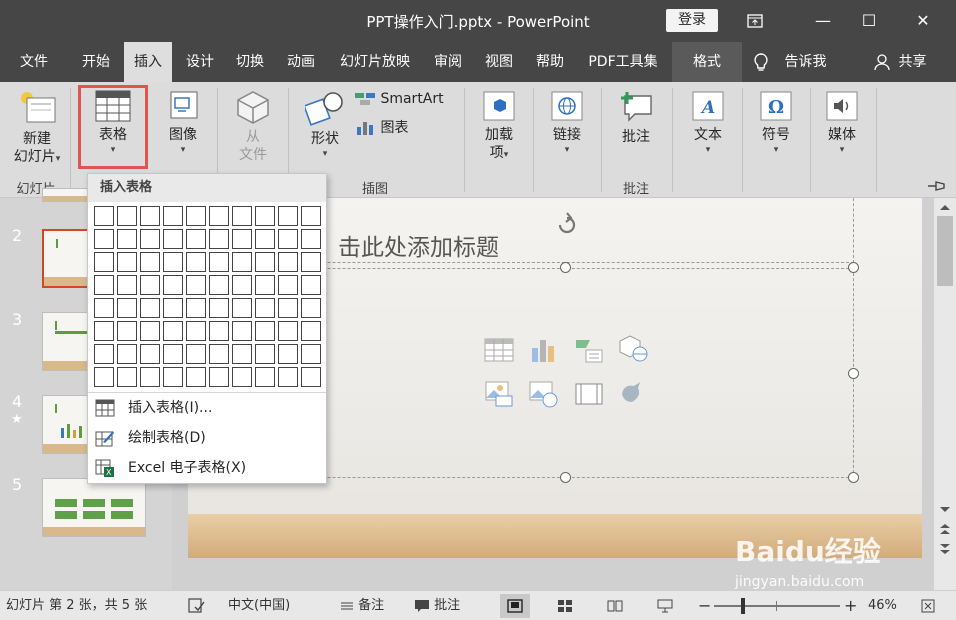 Image resolution: width=956 pixels, height=620 pixels. Describe the element at coordinates (567, 225) in the screenshot. I see `rotate-handle-icon` at that location.